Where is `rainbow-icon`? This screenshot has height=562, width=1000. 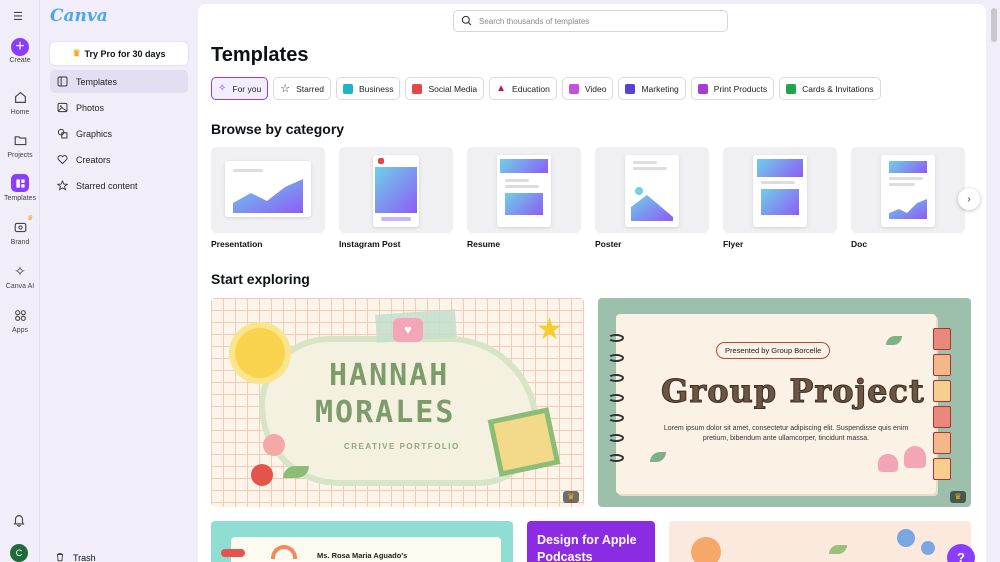
rainbow-icon is located at coordinates (284, 552).